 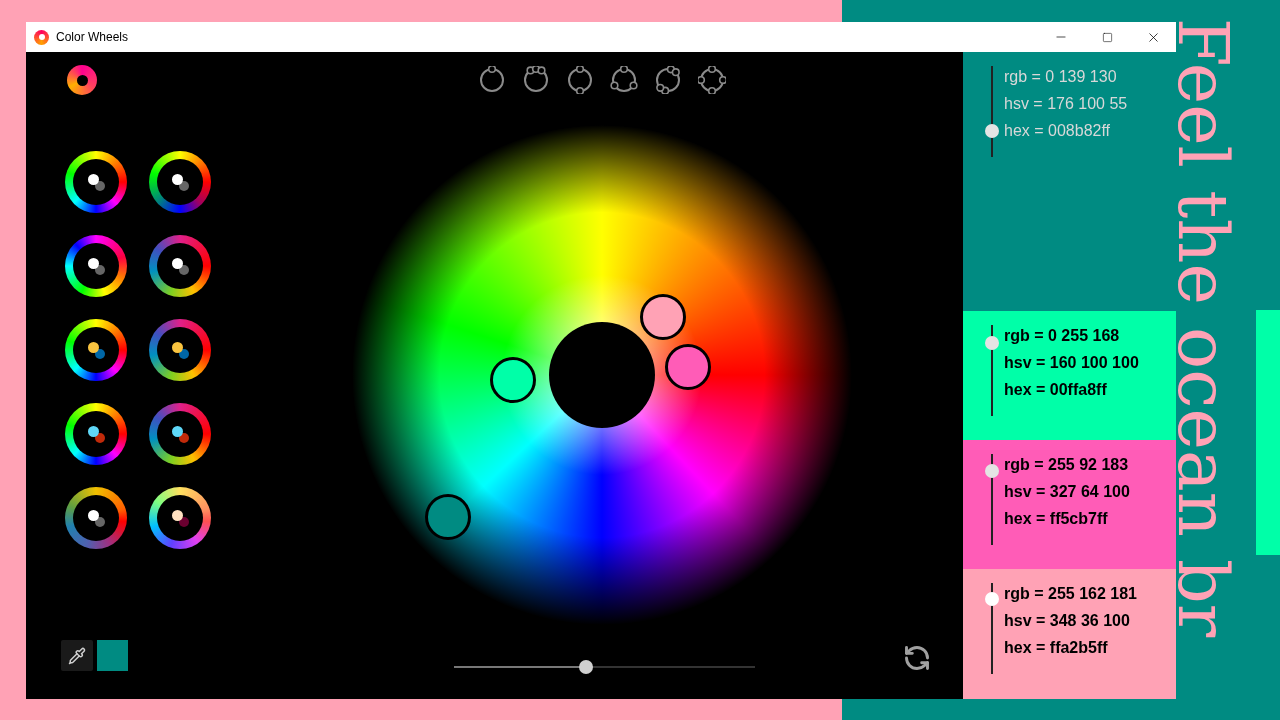 What do you see at coordinates (82, 80) in the screenshot?
I see `logo-icon` at bounding box center [82, 80].